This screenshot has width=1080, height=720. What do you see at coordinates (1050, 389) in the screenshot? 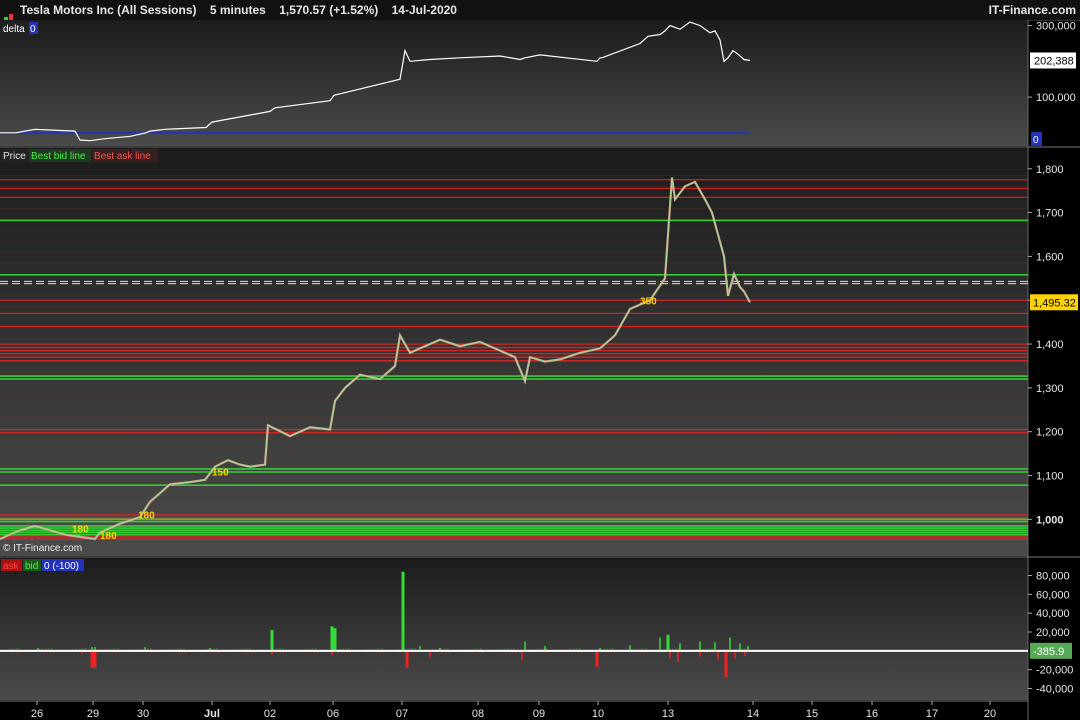
I see `y-tick-label: 1,300` at bounding box center [1050, 389].